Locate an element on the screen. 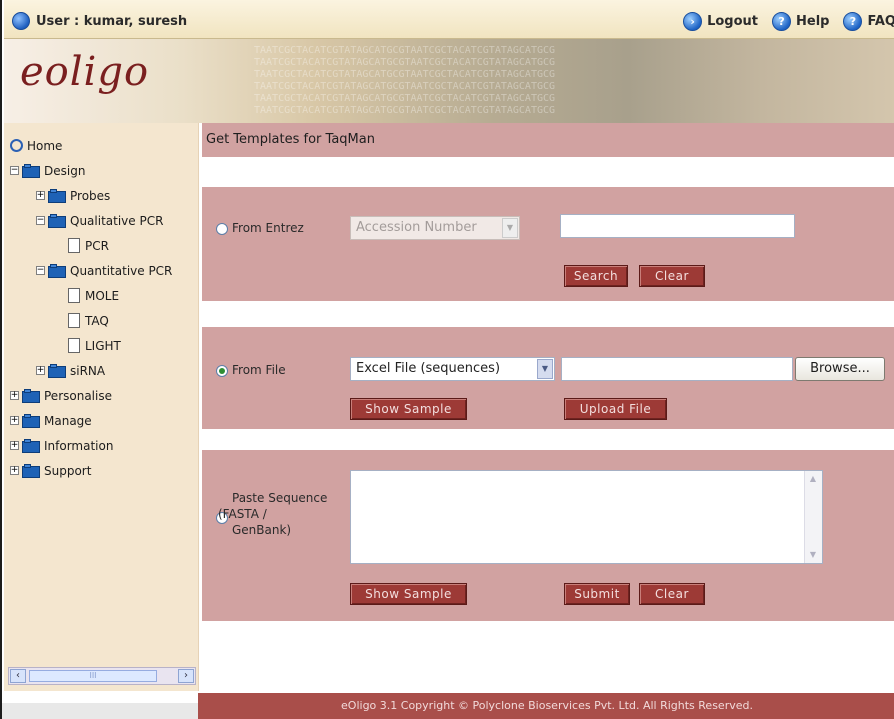  footer-spacer is located at coordinates (100, 711).